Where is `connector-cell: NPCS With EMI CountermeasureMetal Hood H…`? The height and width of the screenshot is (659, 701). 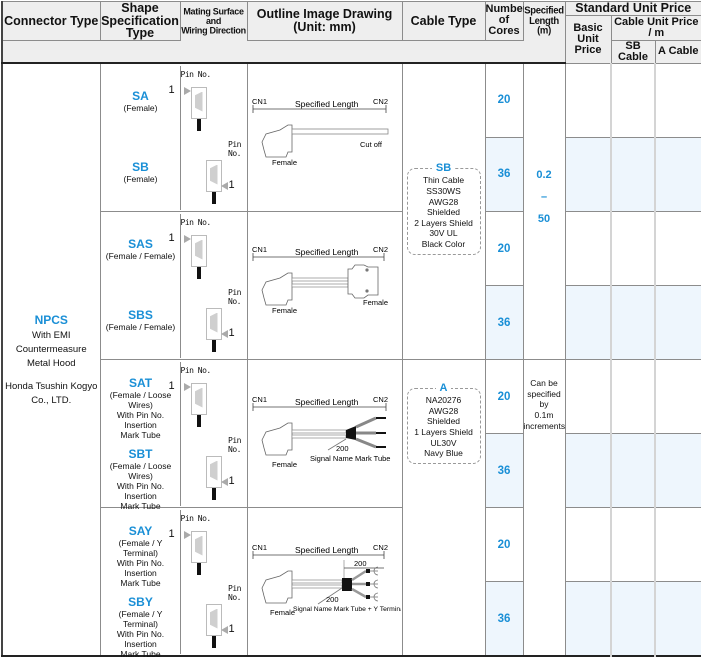 connector-cell: NPCS With EMI CountermeasureMetal Hood H… is located at coordinates (51, 359).